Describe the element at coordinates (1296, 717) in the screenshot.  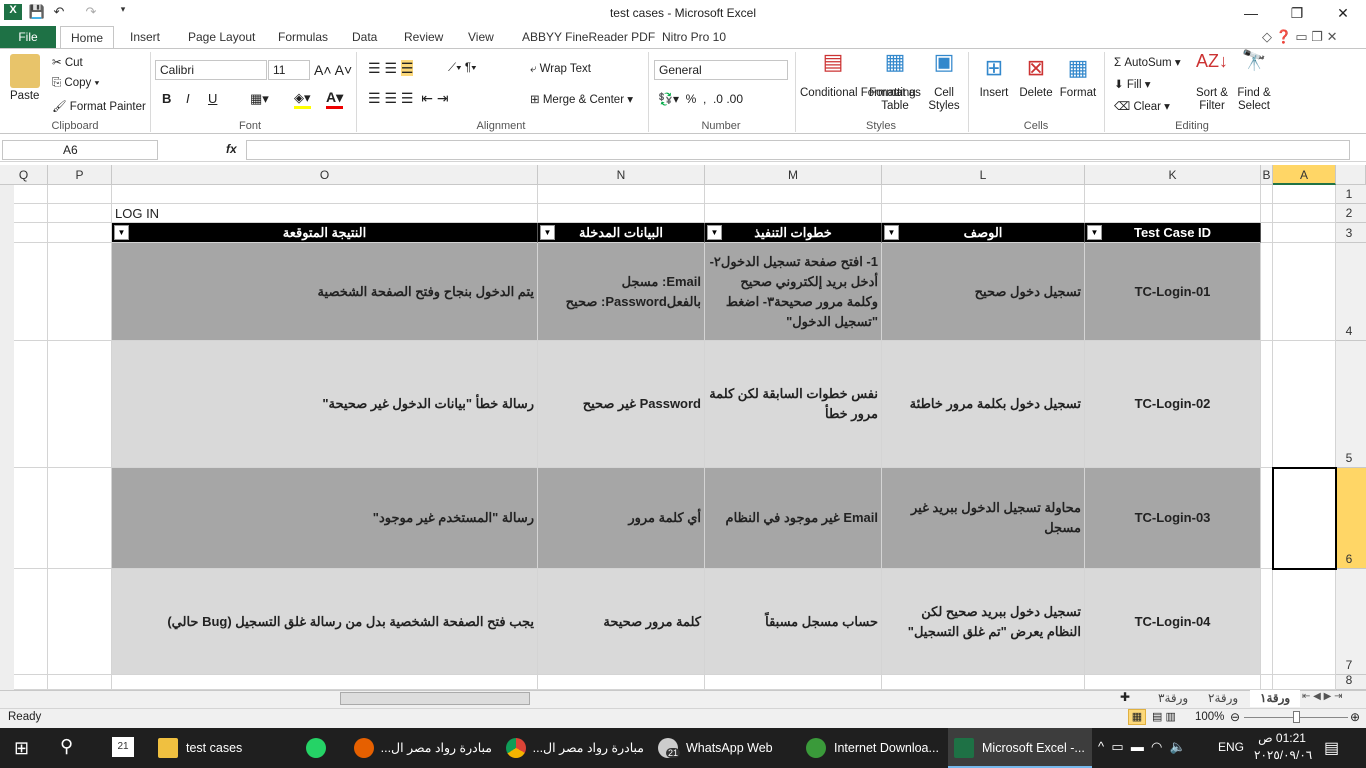
I see `zoom-slider-thumb` at that location.